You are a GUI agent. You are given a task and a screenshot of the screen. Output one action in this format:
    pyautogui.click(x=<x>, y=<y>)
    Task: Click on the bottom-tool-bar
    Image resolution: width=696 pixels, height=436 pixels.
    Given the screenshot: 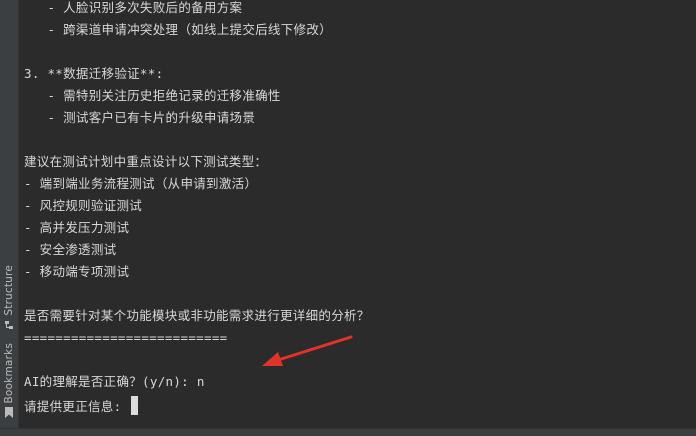 What is the action you would take?
    pyautogui.click(x=348, y=432)
    